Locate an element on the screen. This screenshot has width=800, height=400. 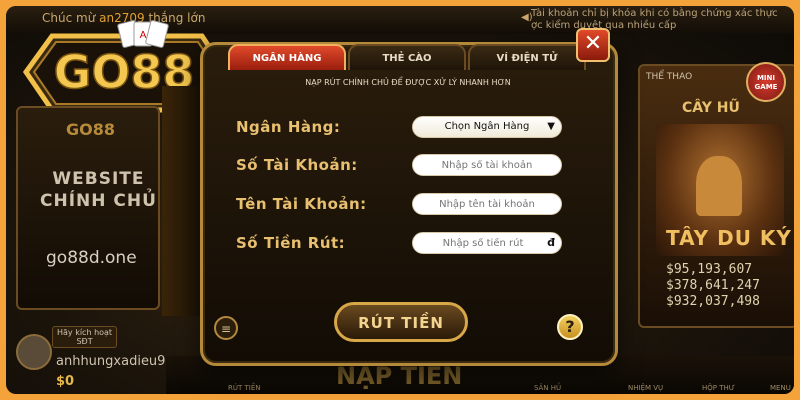
website-card: GO88 WEBSITE CHÍNH CHỦ go88d.one is located at coordinates (88, 208).